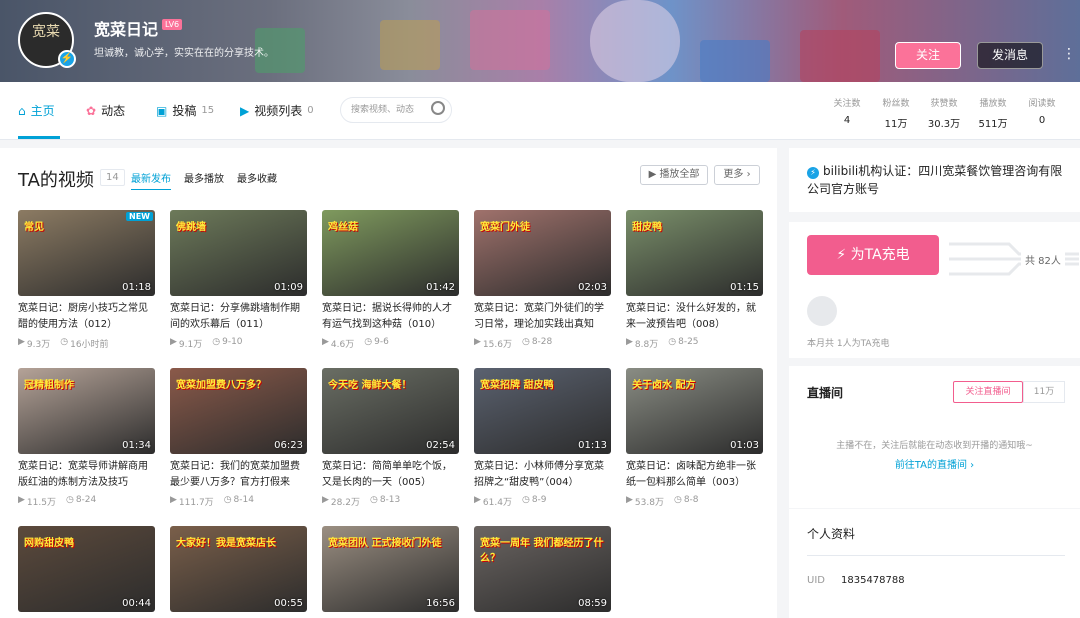 This screenshot has height=618, width=1080. Describe the element at coordinates (993, 124) in the screenshot. I see `stat-value: 511万` at that location.